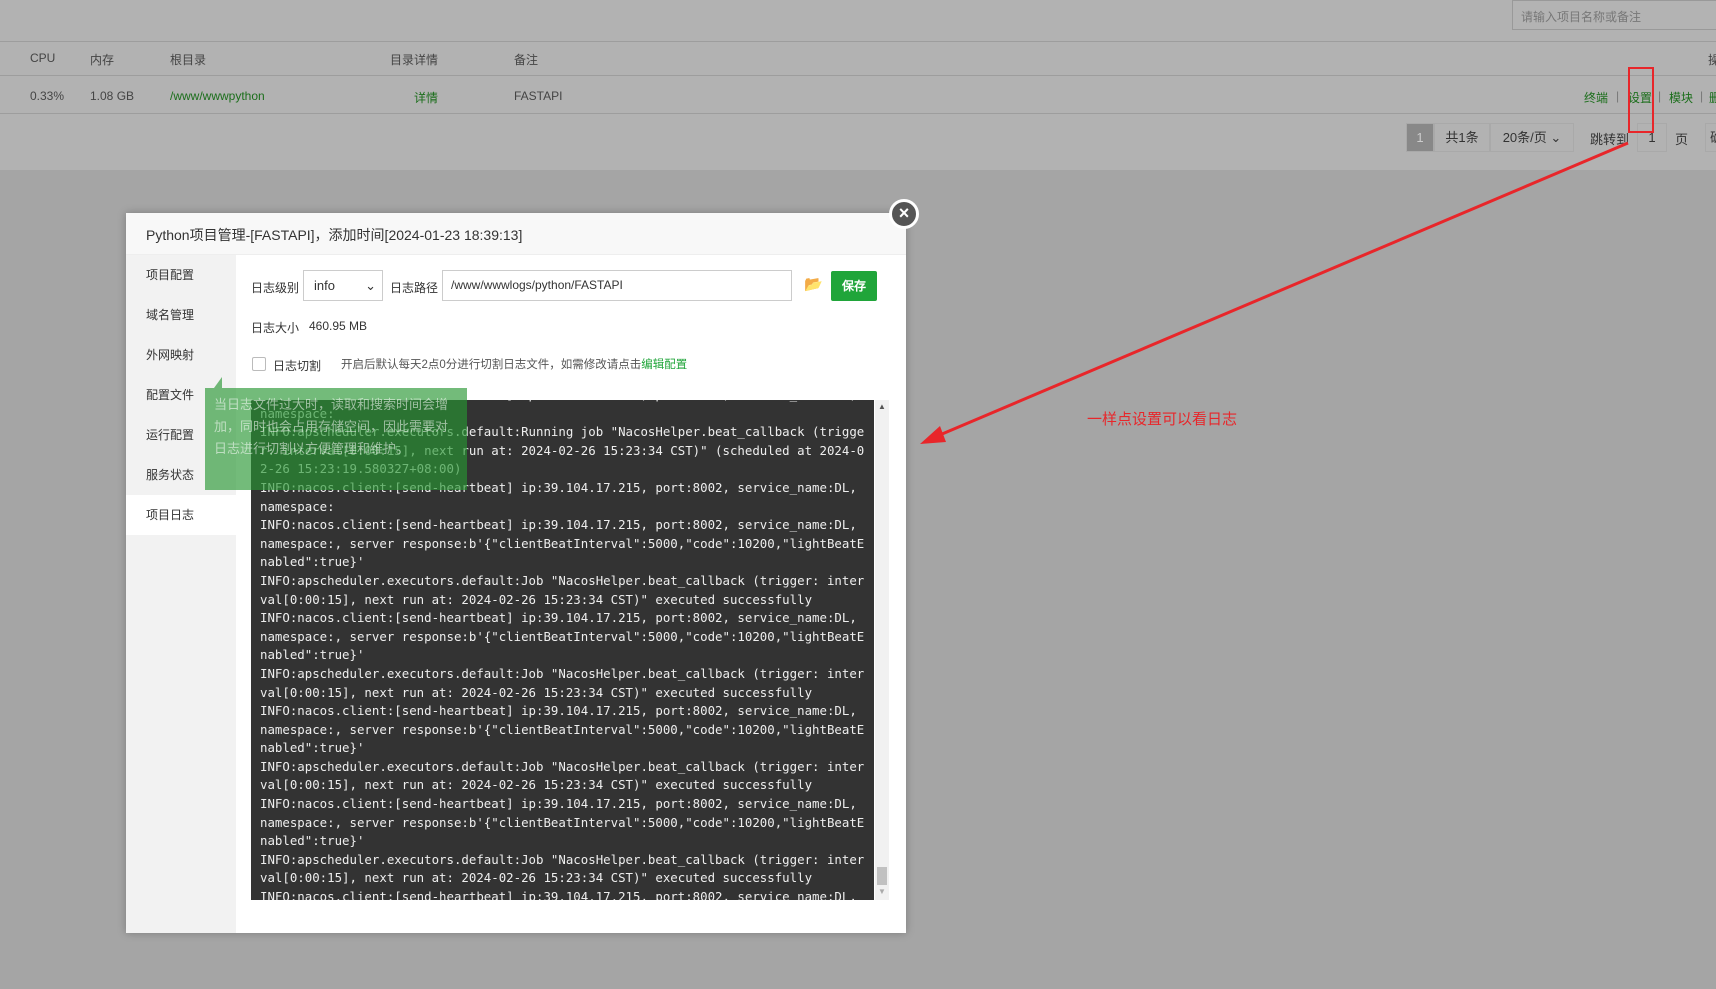 The width and height of the screenshot is (1716, 989). I want to click on annotation-arrow, so click(1274, 292).